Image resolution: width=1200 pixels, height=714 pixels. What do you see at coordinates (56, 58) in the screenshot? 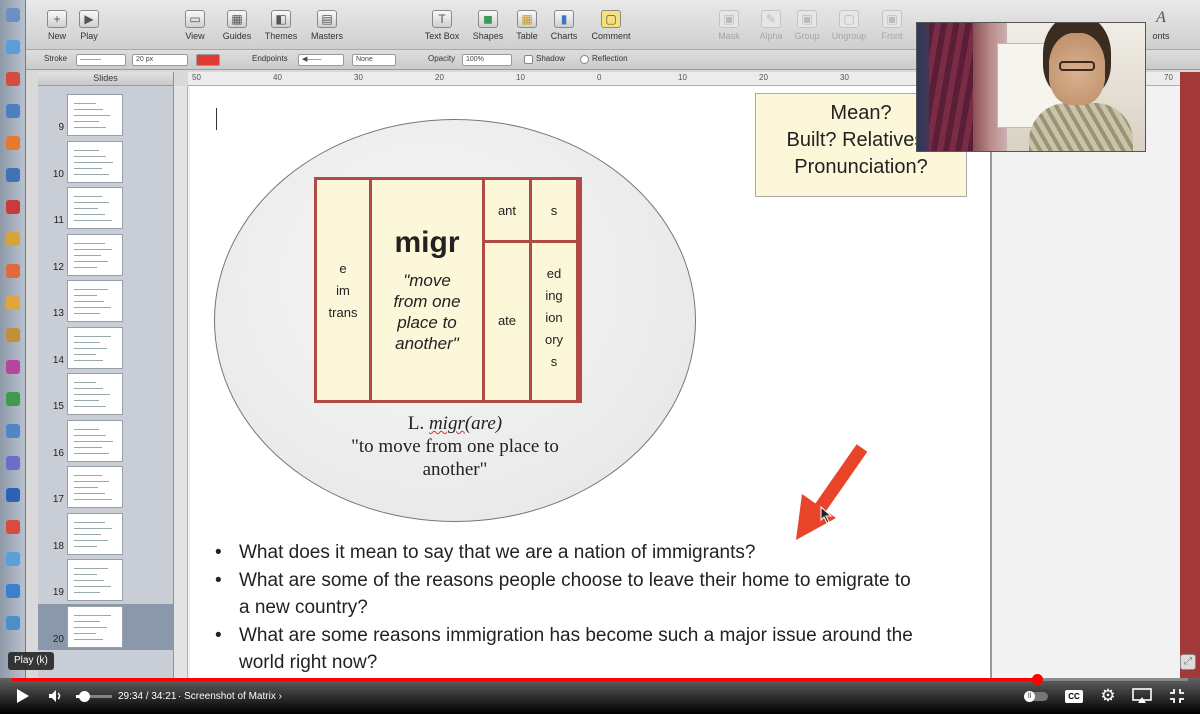
I see `stroke-label: Stroke` at bounding box center [56, 58].